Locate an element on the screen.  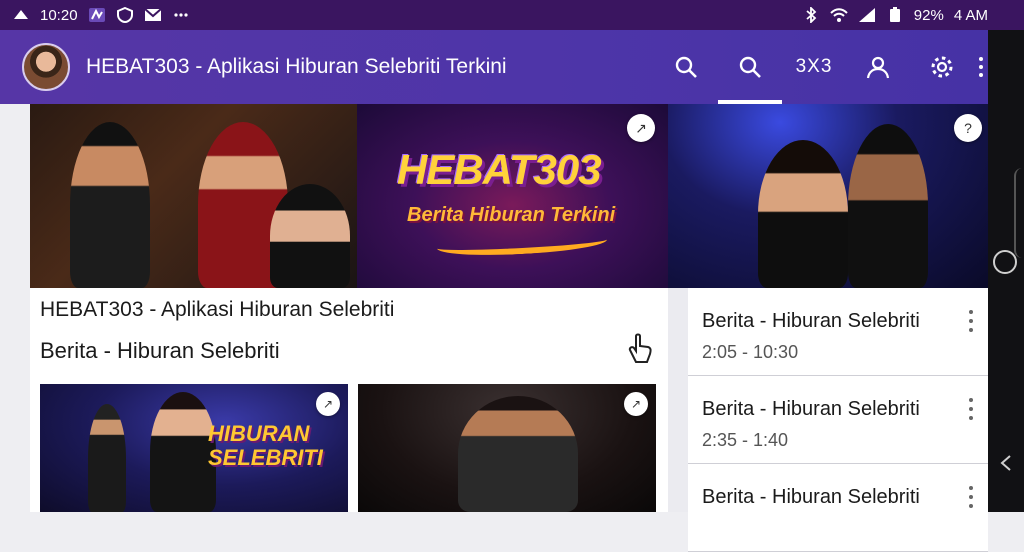
overflow-menu-icon is located at coordinates (981, 67).